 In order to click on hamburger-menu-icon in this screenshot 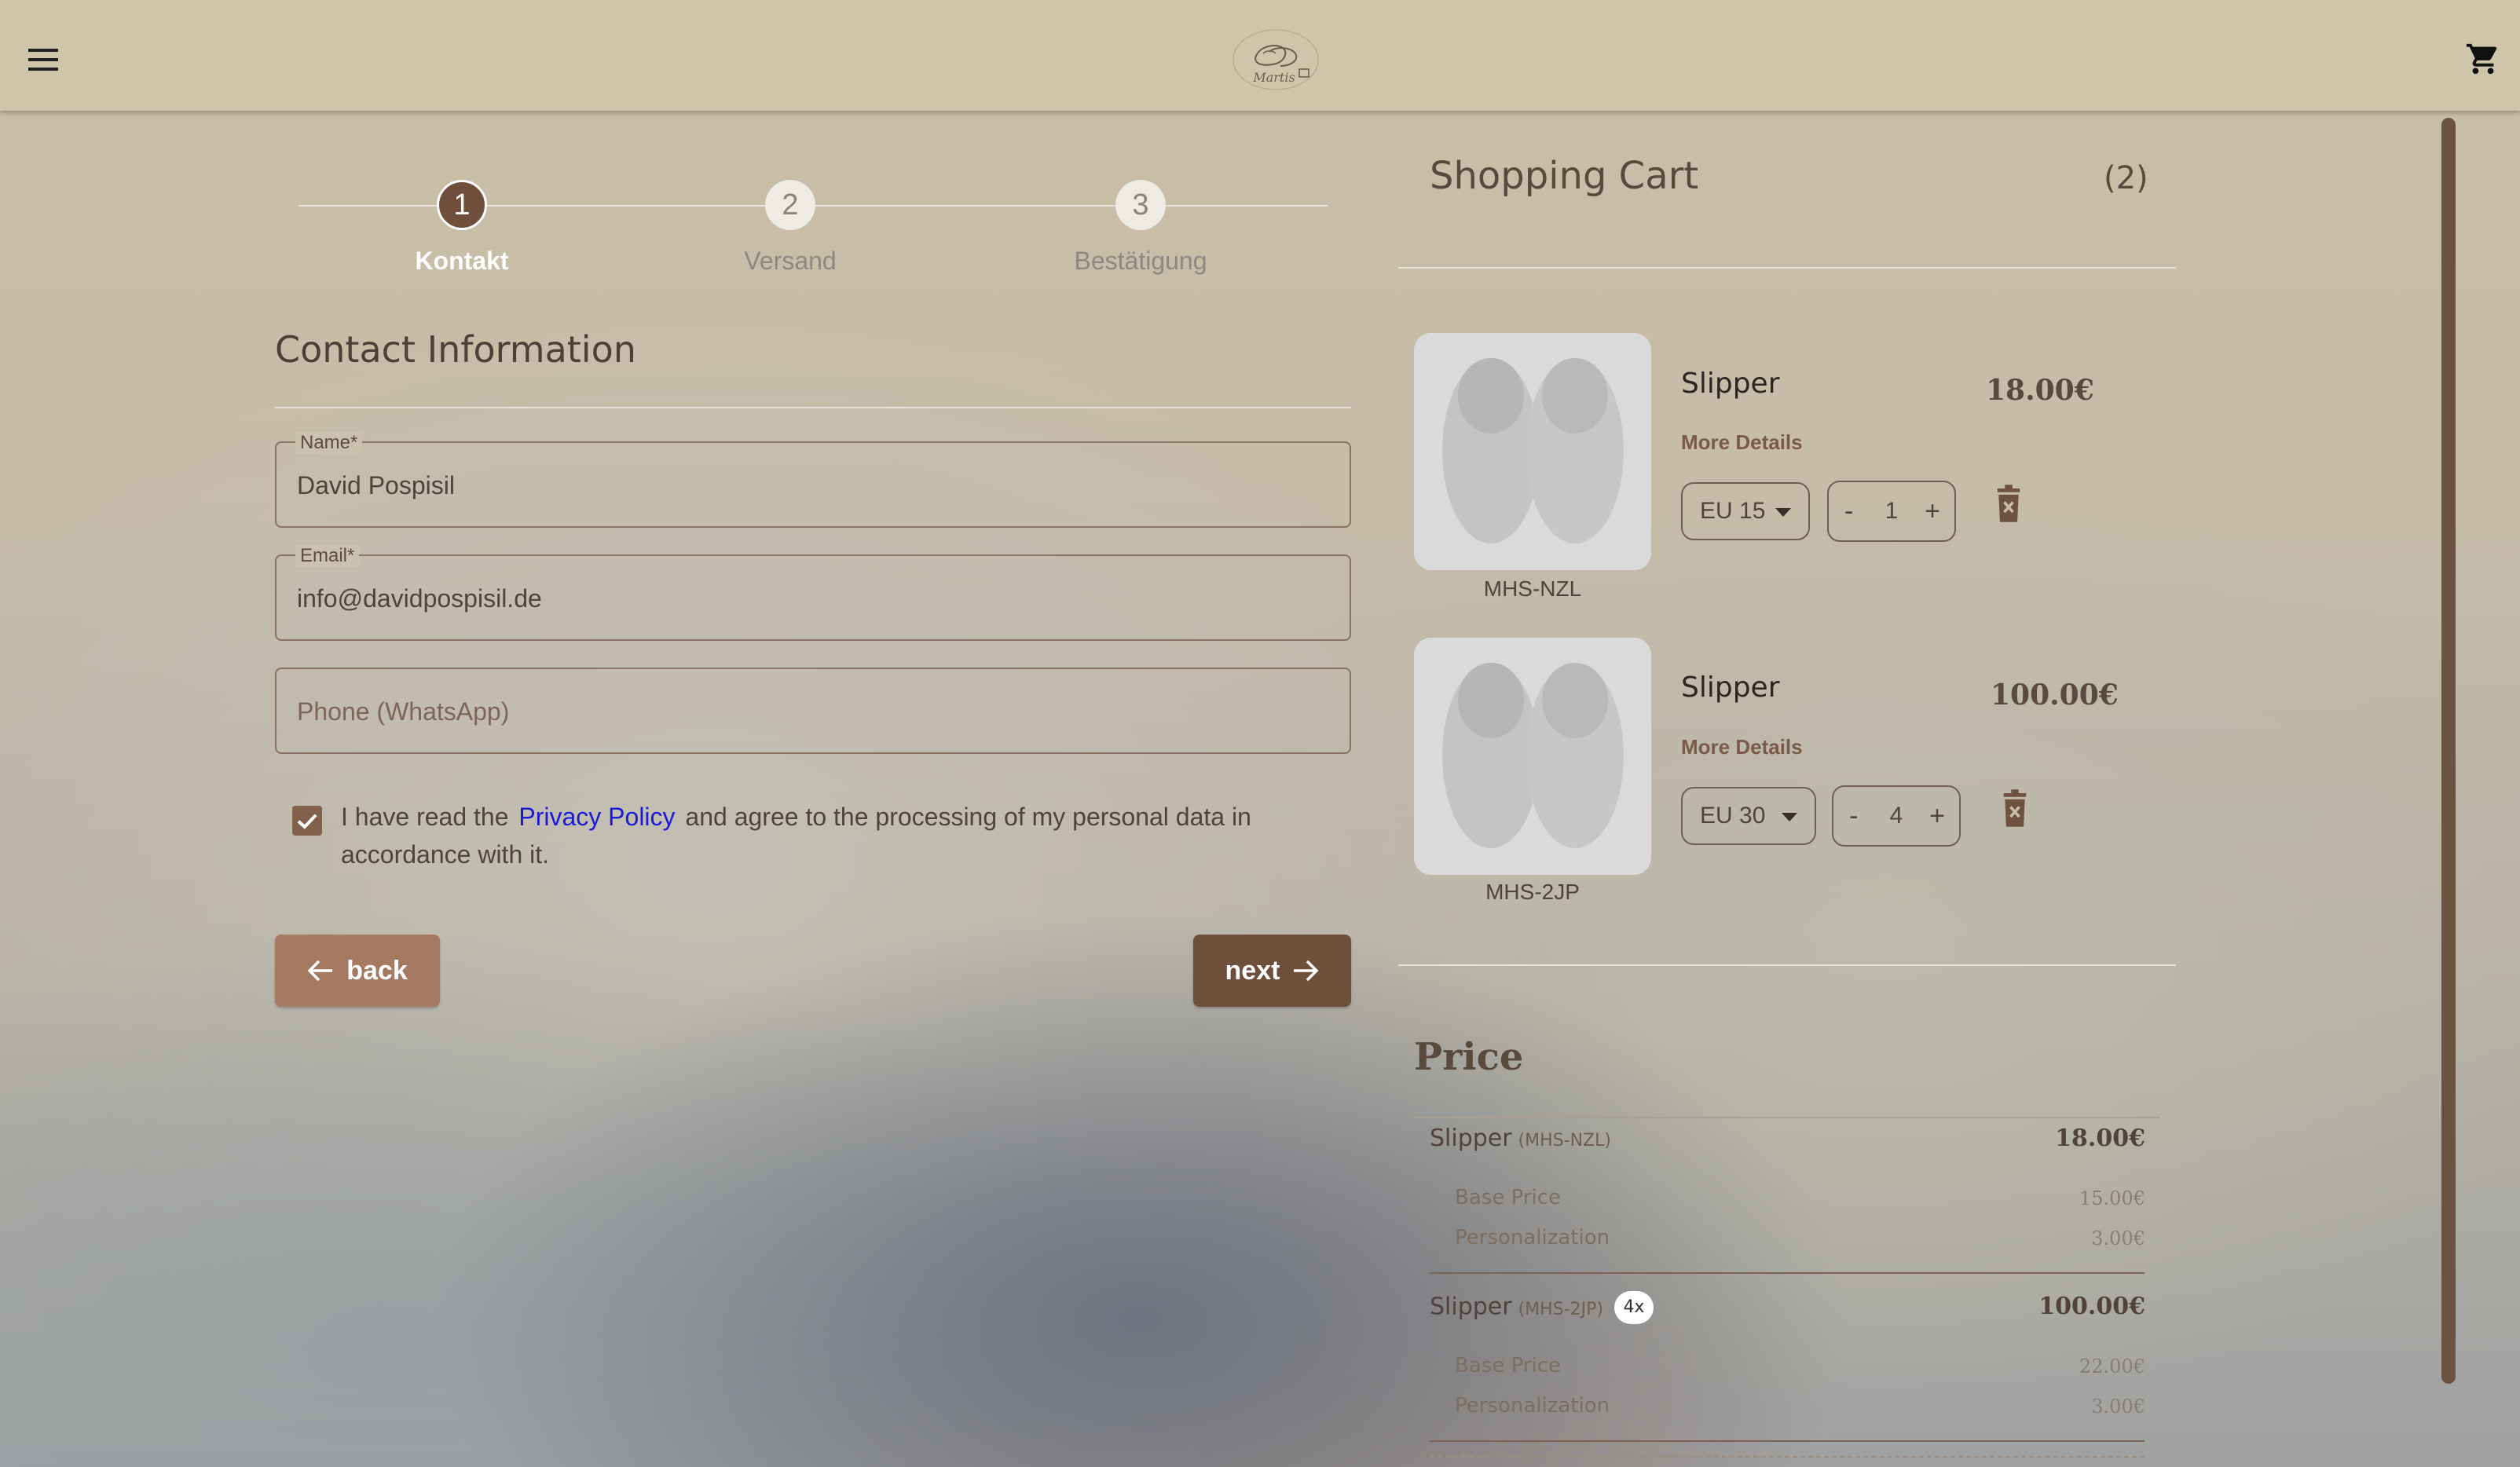, I will do `click(44, 61)`.